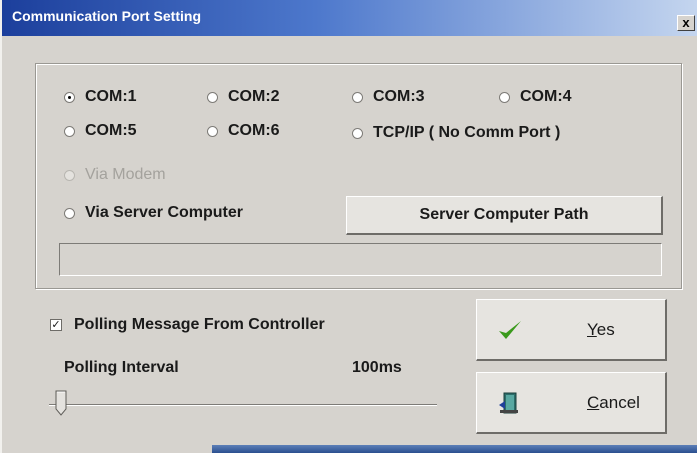  I want to click on cancel-button: Cancel, so click(571, 403).